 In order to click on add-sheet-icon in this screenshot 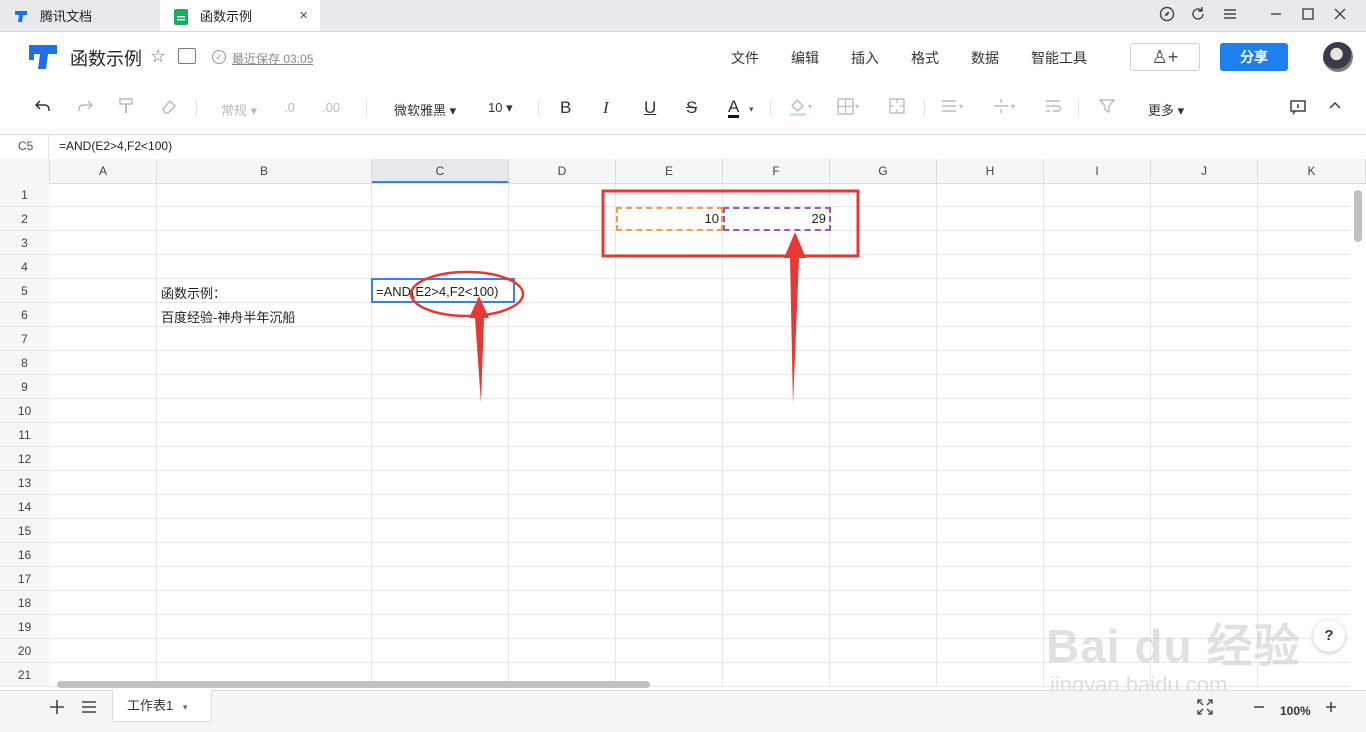, I will do `click(57, 709)`.